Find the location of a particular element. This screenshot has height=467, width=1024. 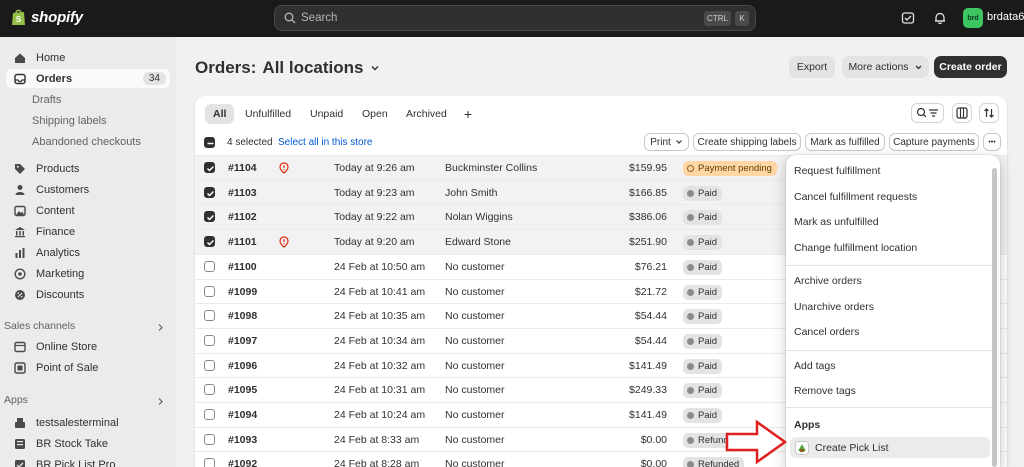

tab-all: All is located at coordinates (220, 114).